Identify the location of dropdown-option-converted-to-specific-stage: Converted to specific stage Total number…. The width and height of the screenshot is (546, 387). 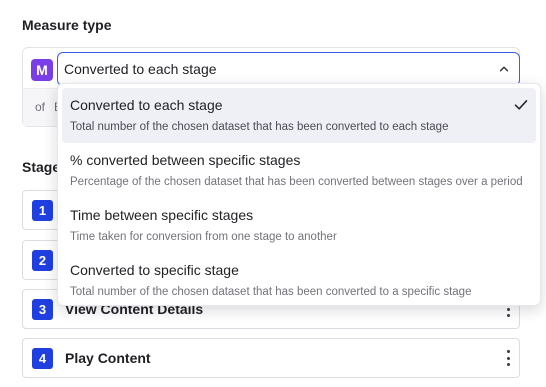
(299, 280).